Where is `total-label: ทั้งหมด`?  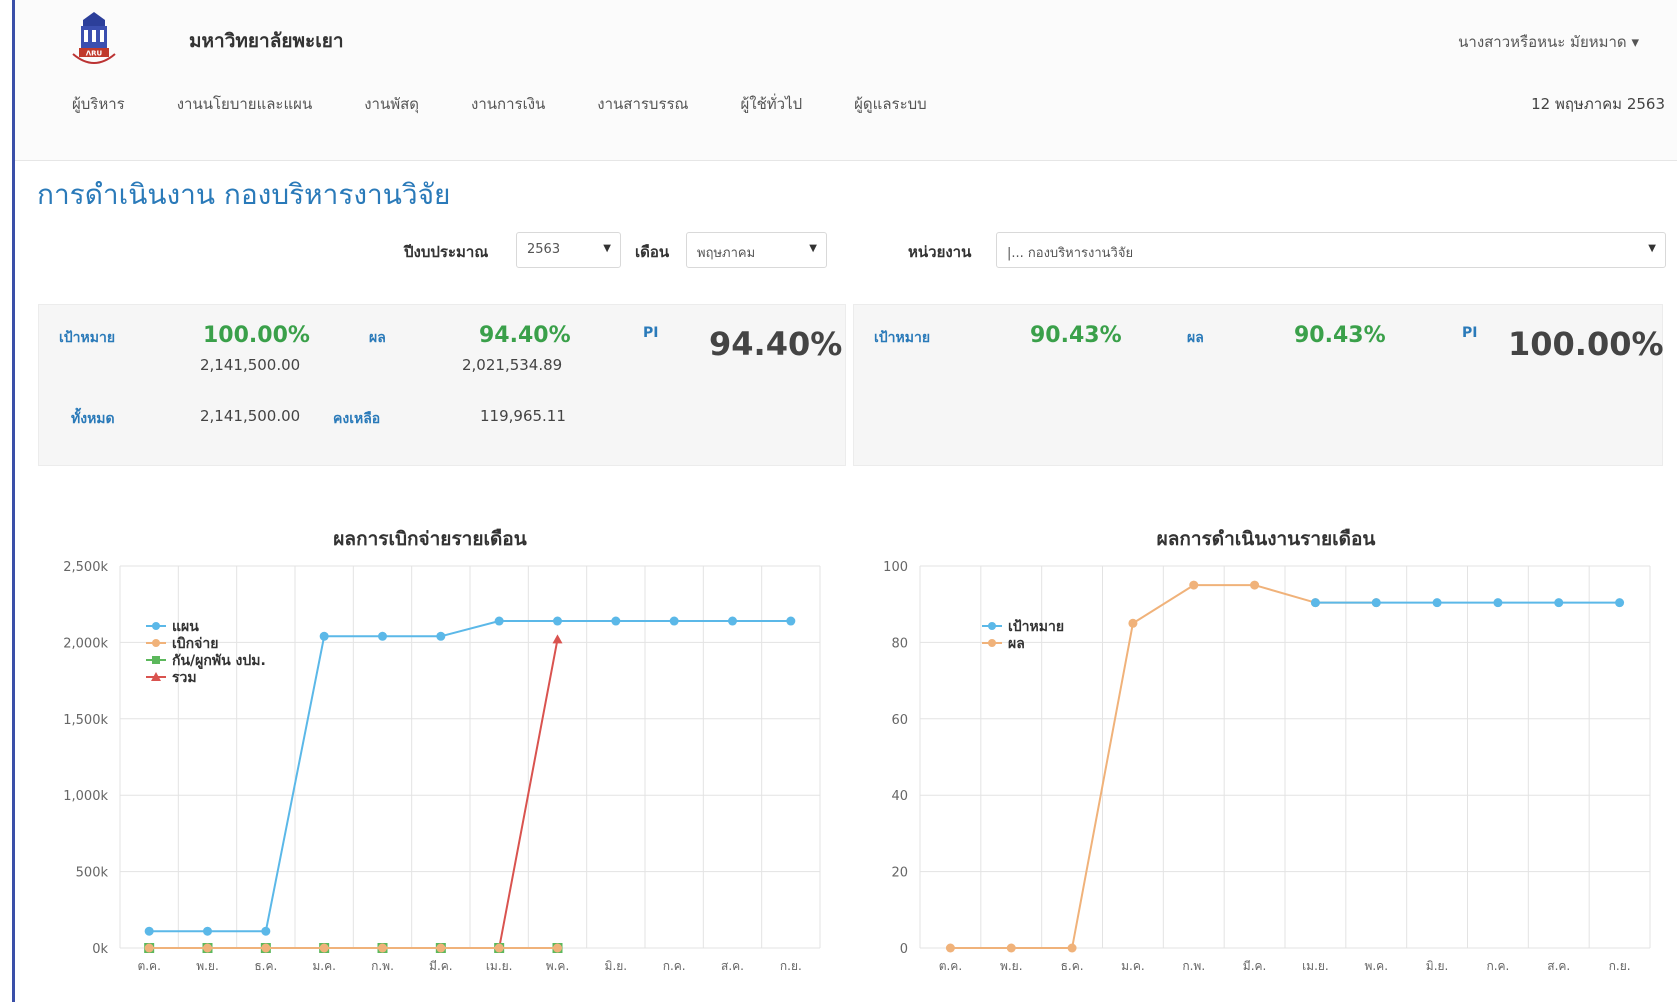 total-label: ทั้งหมด is located at coordinates (93, 419).